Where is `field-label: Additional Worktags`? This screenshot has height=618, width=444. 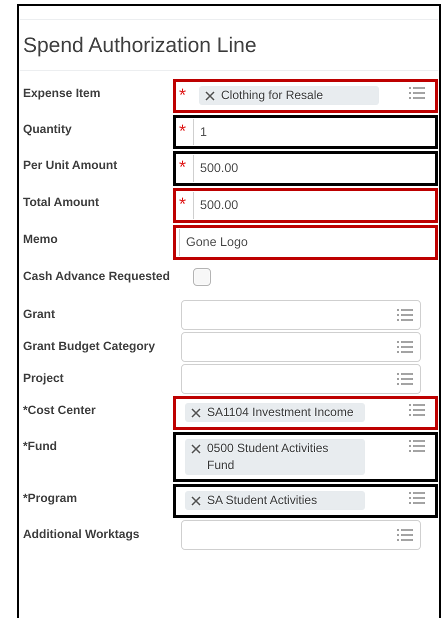
field-label: Additional Worktags is located at coordinates (81, 534).